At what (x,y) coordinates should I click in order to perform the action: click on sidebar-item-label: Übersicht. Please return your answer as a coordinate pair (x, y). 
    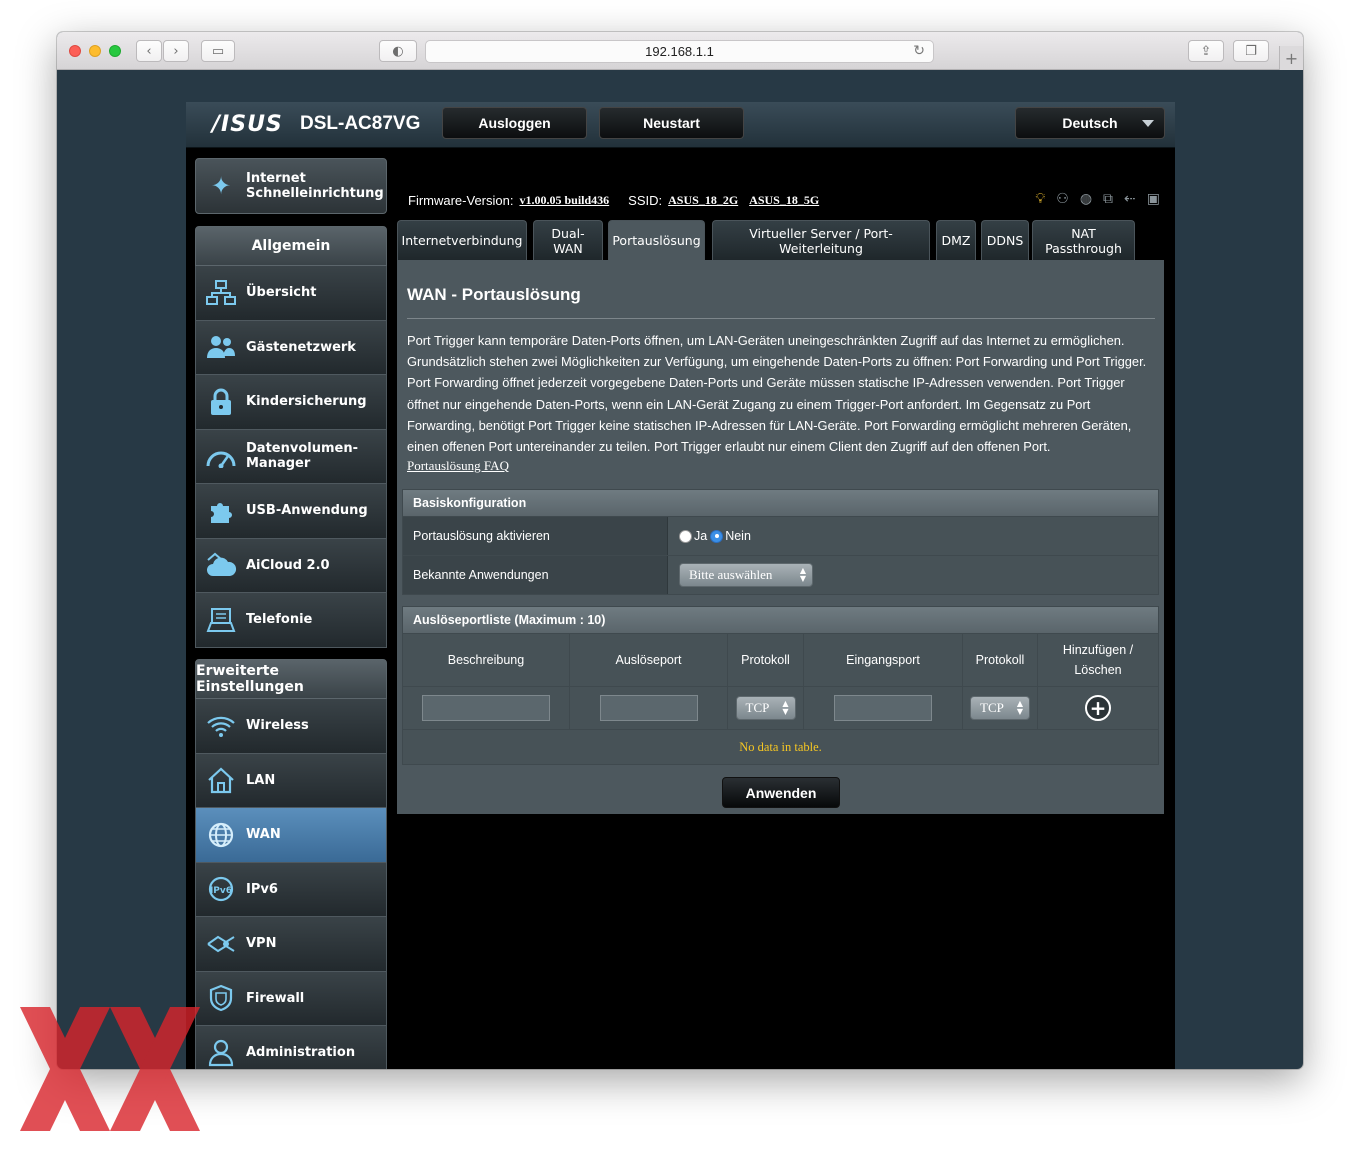
    Looking at the image, I should click on (281, 293).